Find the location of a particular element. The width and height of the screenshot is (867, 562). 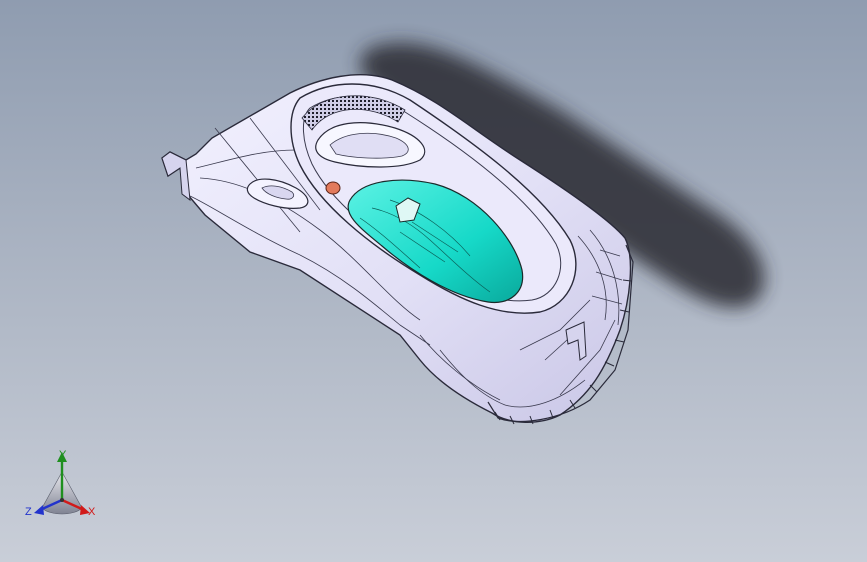

triad-origin is located at coordinates (62, 500).